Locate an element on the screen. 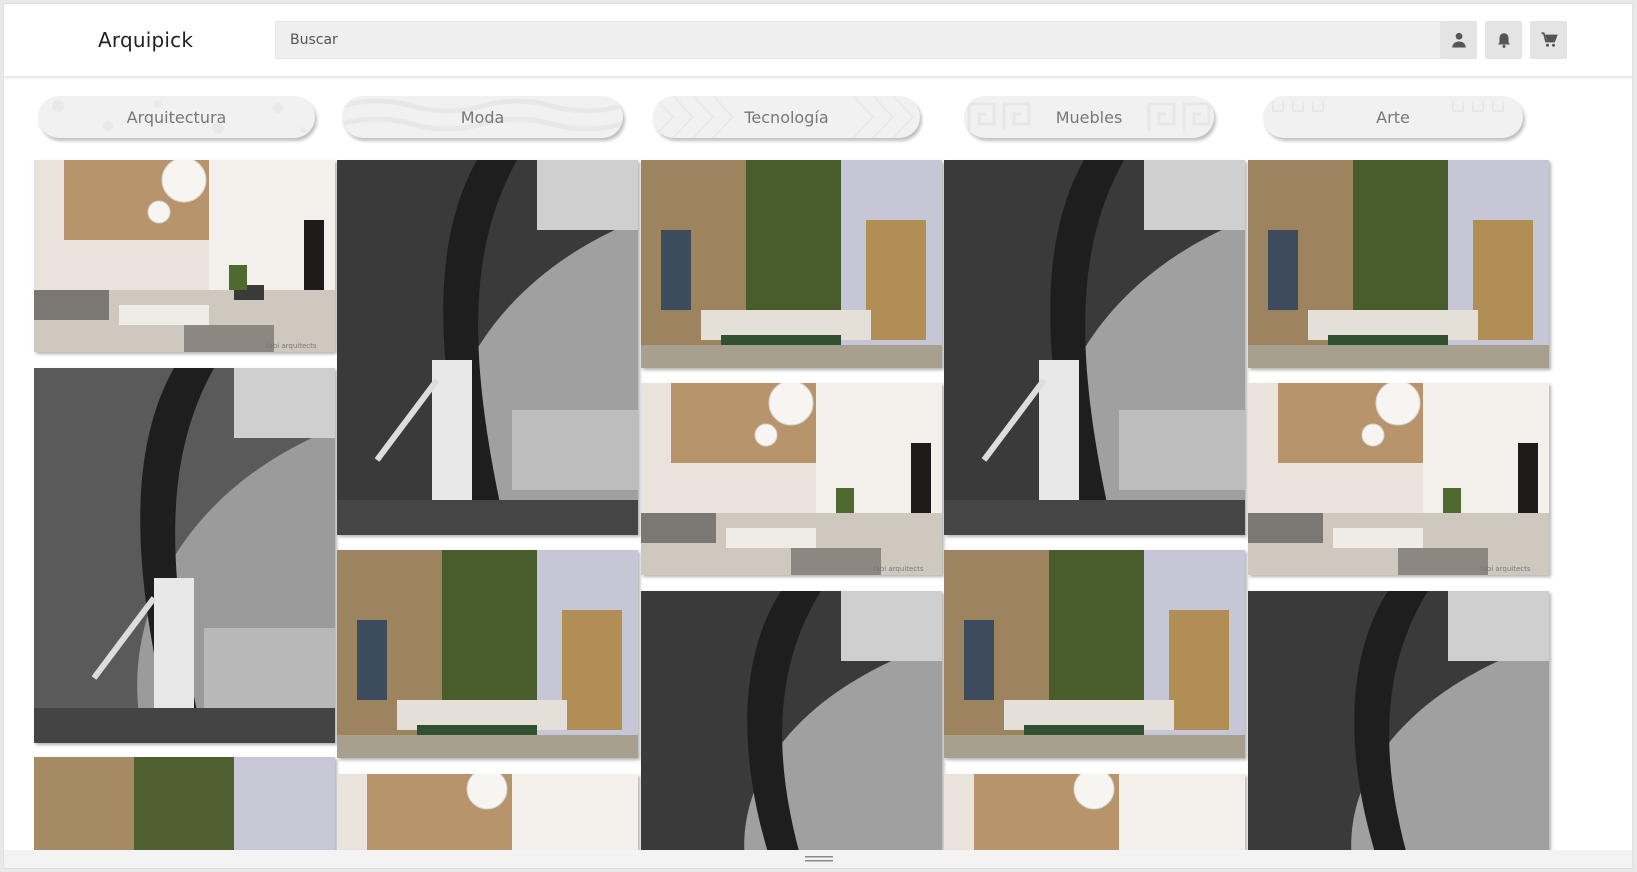  search-input is located at coordinates (874, 40).